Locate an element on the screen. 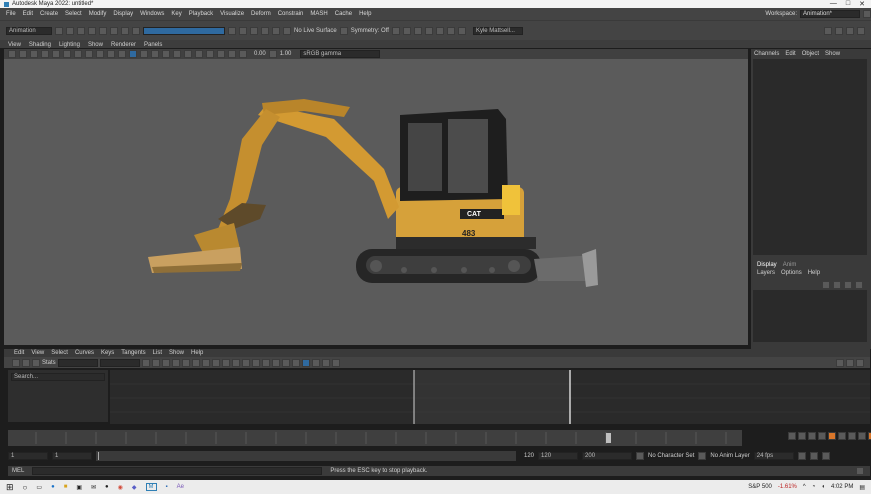 This screenshot has height=494, width=871. store-icon: ▣ is located at coordinates (79, 487).